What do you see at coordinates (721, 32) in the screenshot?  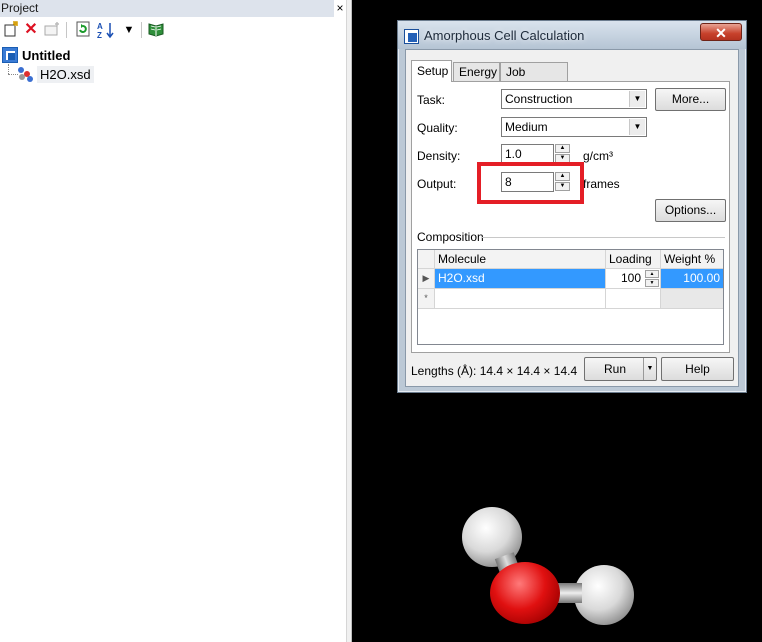 I see `dialog-close-button: ✕` at bounding box center [721, 32].